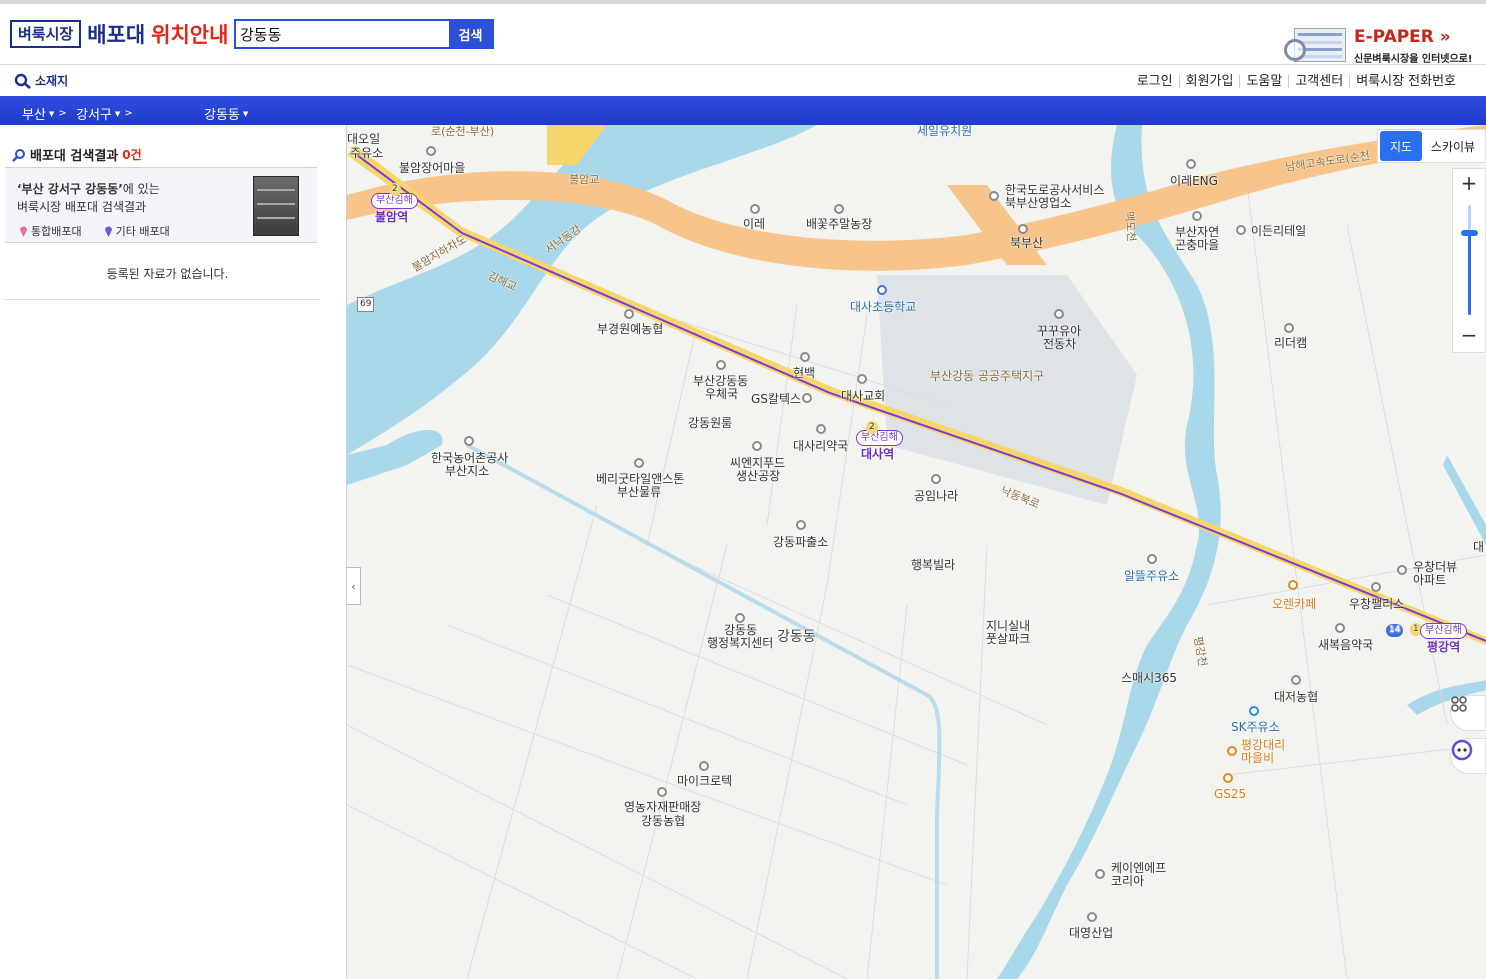 The width and height of the screenshot is (1486, 979). I want to click on location-r-icon, so click(22, 81).